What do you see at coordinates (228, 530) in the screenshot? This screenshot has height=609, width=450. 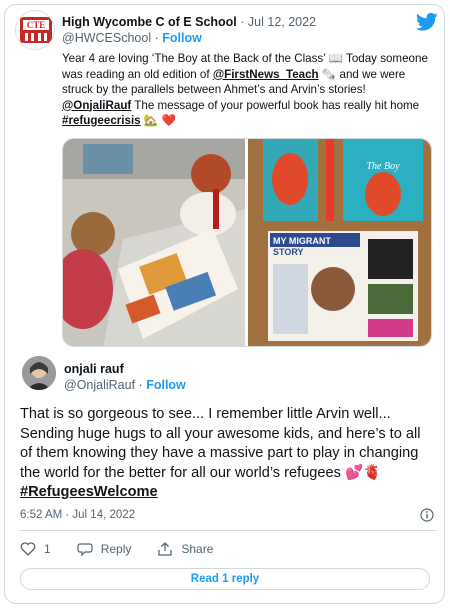 I see `divider` at bounding box center [228, 530].